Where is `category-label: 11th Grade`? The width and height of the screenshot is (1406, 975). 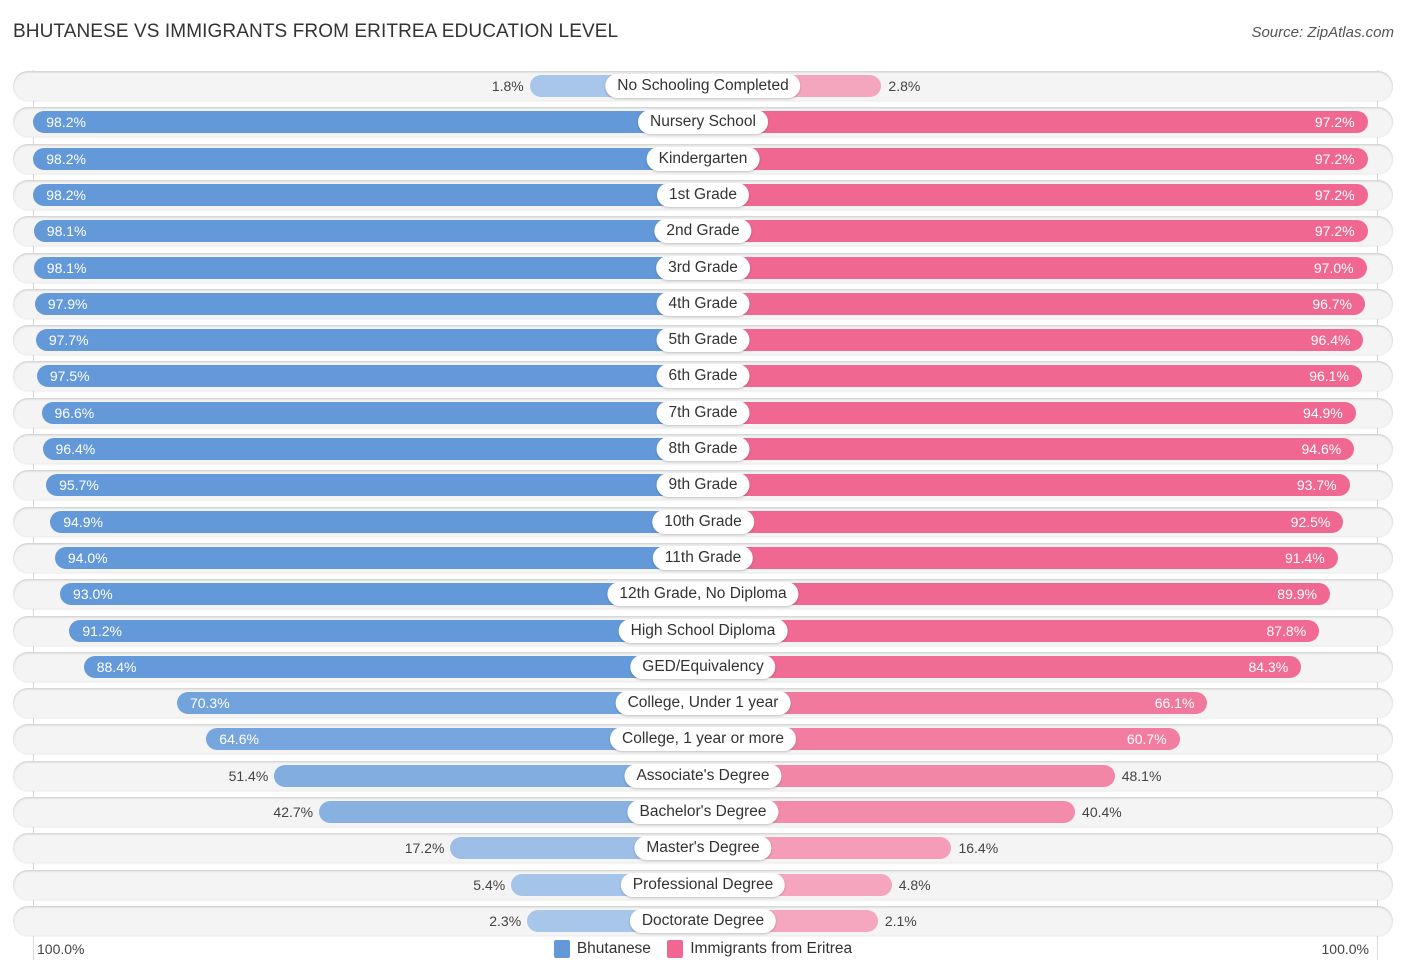 category-label: 11th Grade is located at coordinates (703, 557).